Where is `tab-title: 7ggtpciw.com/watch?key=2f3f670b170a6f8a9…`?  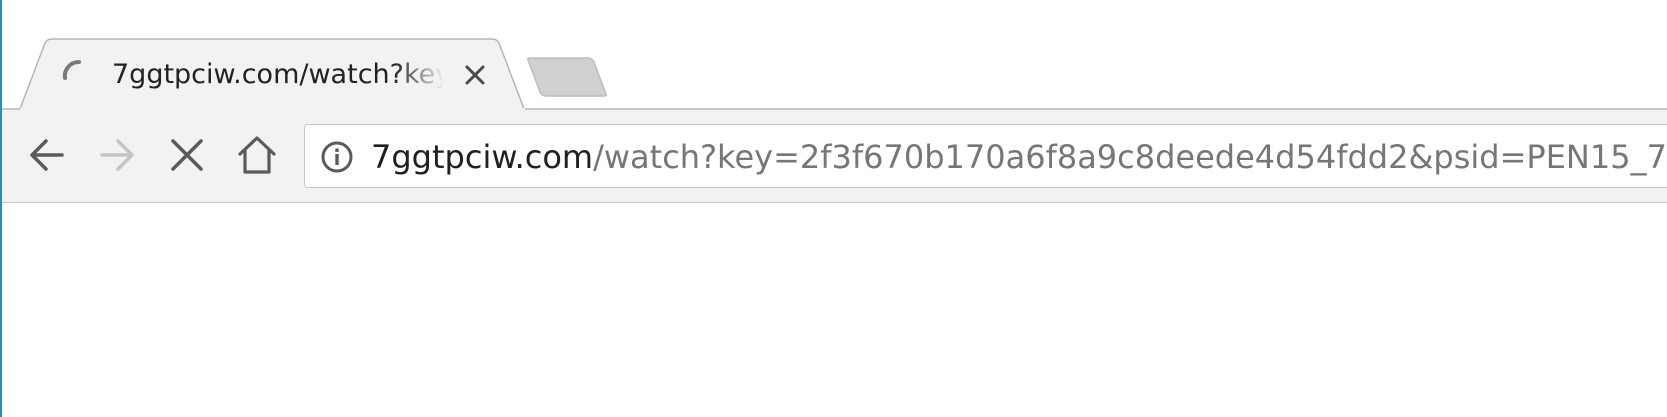 tab-title: 7ggtpciw.com/watch?key=2f3f670b170a6f8a9… is located at coordinates (278, 74).